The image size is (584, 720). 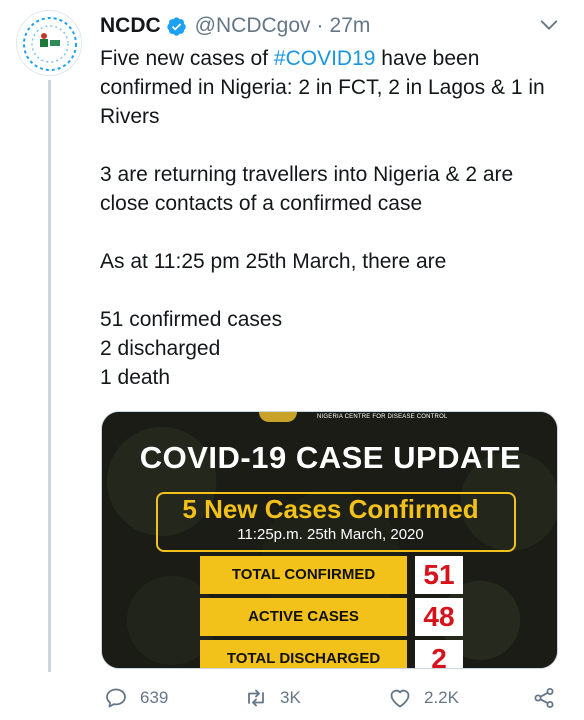 What do you see at coordinates (256, 698) in the screenshot?
I see `retweet-icon` at bounding box center [256, 698].